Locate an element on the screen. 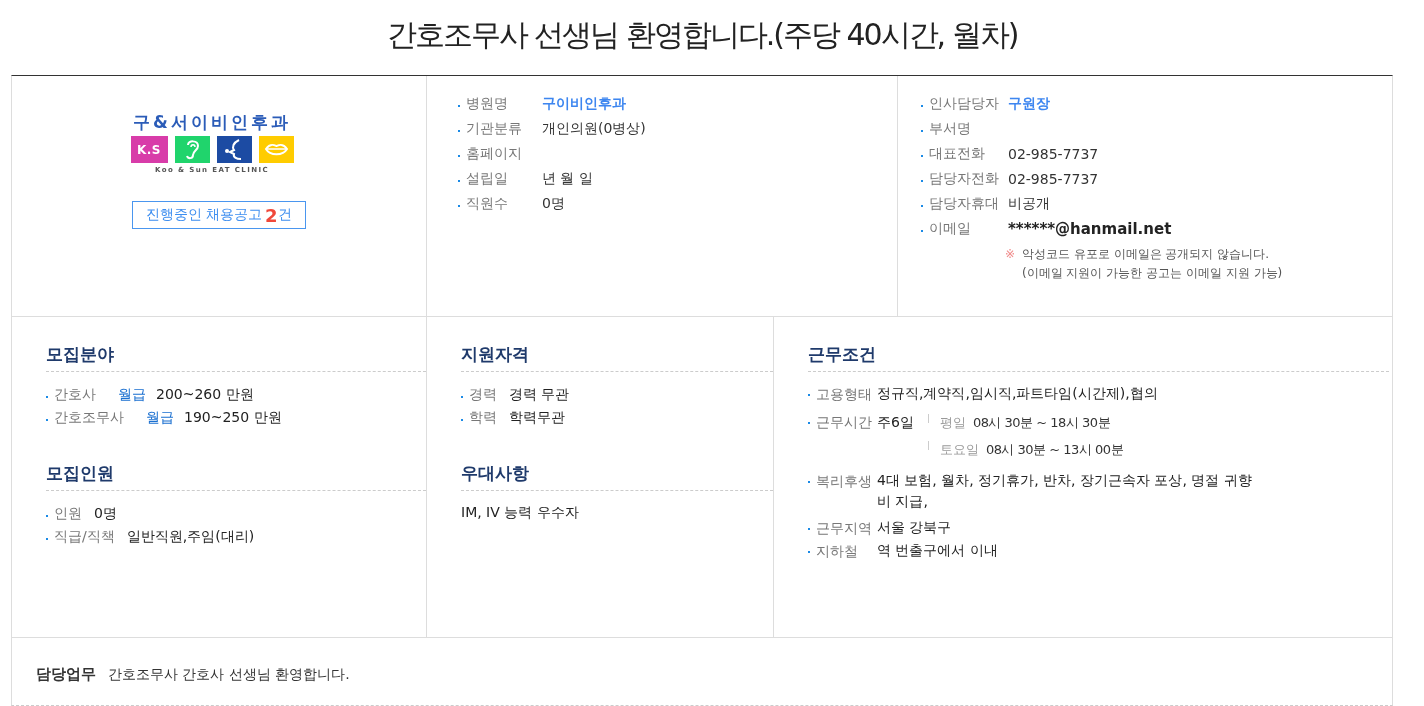 This screenshot has width=1424, height=706. duty-text: 간호조무사 간호사 선생님 환영합니다. is located at coordinates (229, 674).